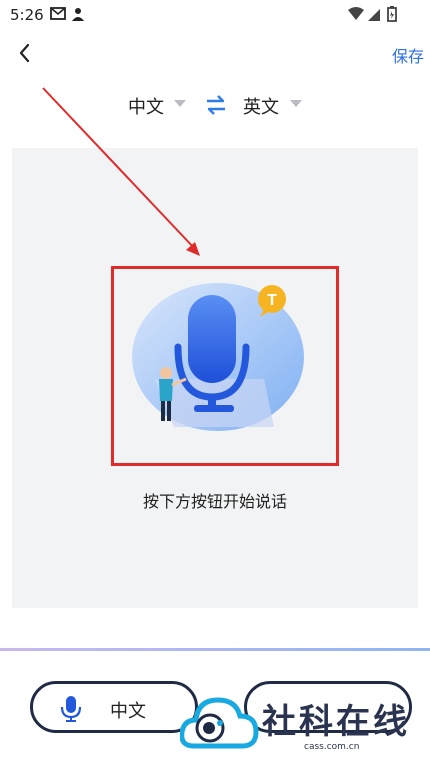 The image size is (430, 764). Describe the element at coordinates (218, 357) in the screenshot. I see `microphone-illustration: T` at that location.